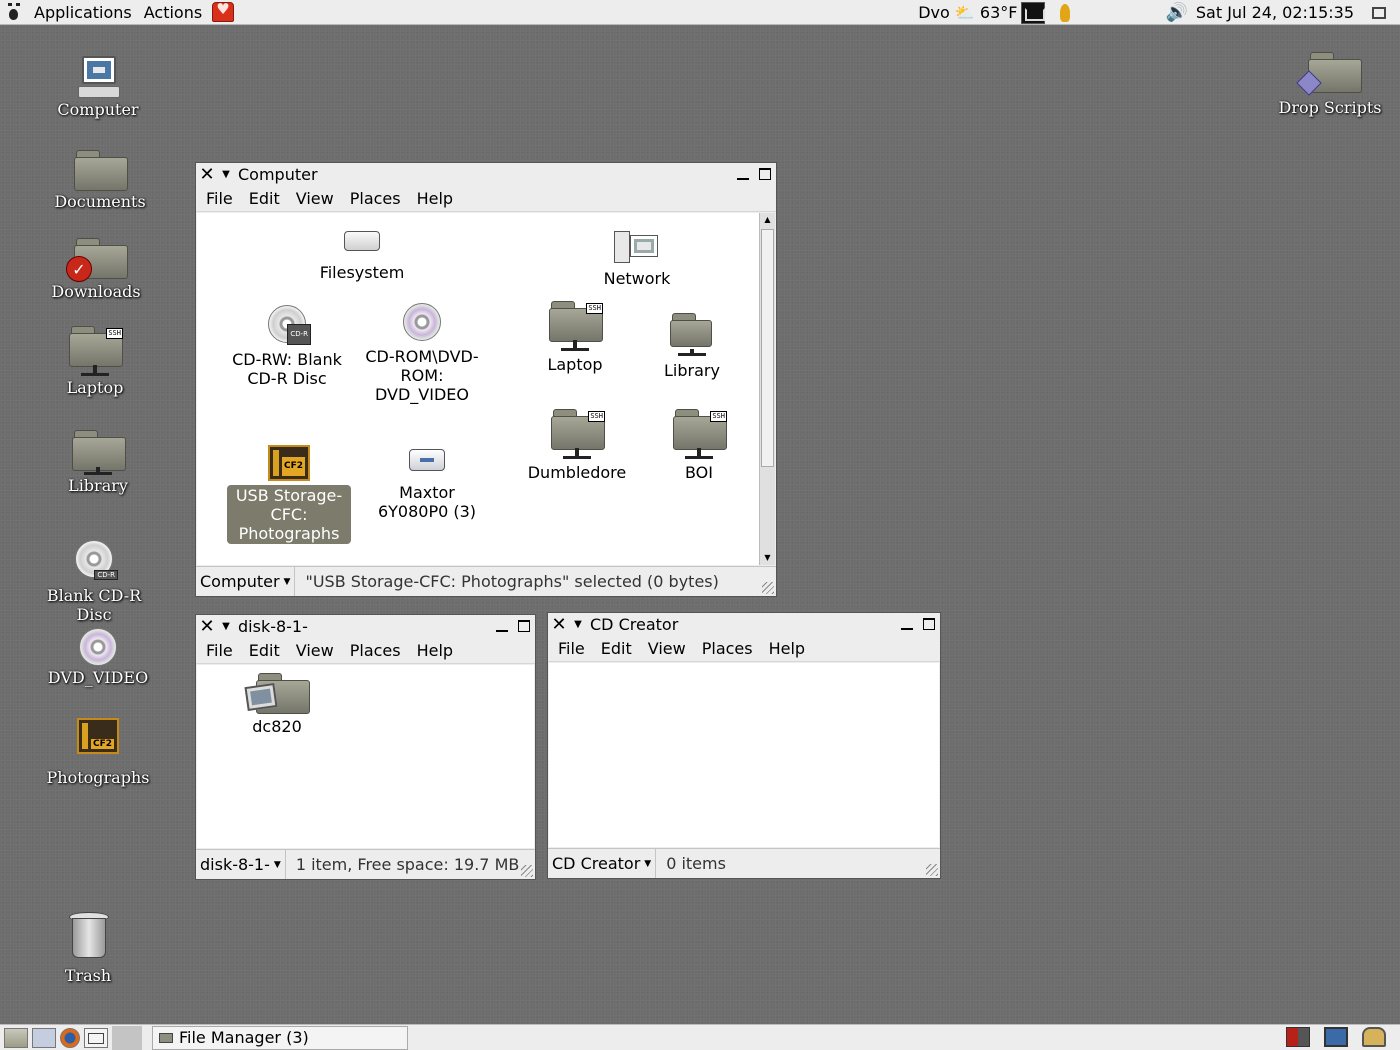  I want to click on mail-notify-icon, so click(1033, 12).